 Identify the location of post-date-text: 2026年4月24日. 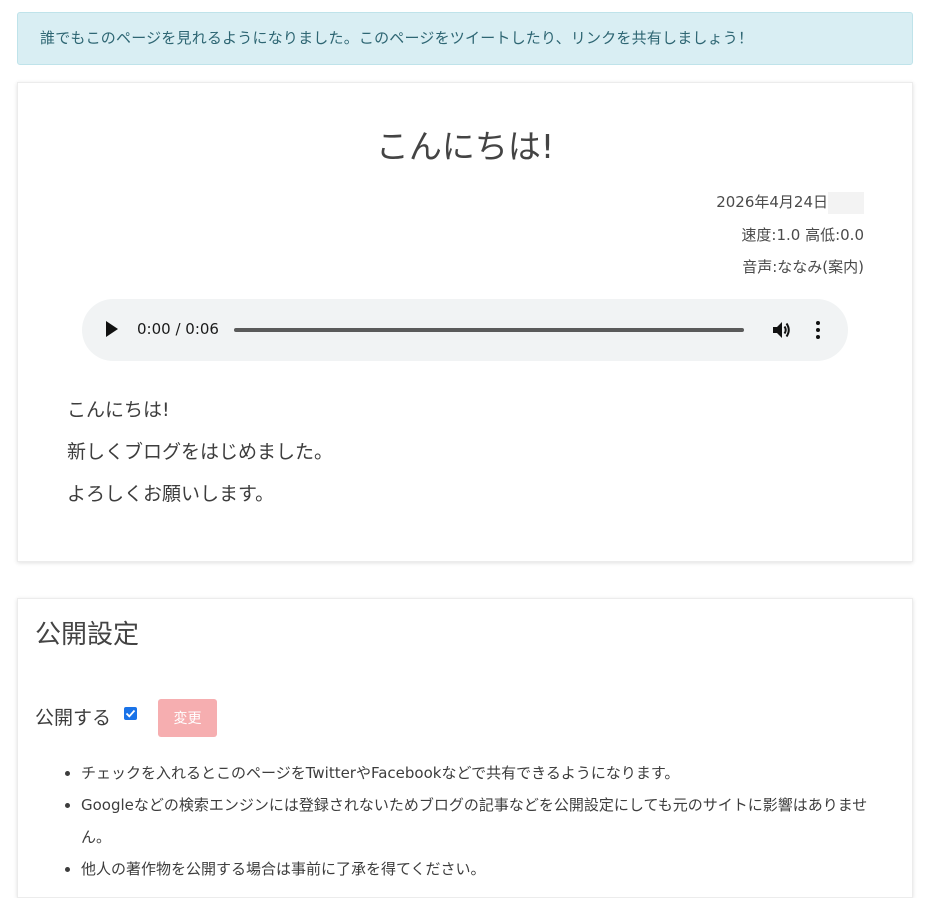
(772, 202).